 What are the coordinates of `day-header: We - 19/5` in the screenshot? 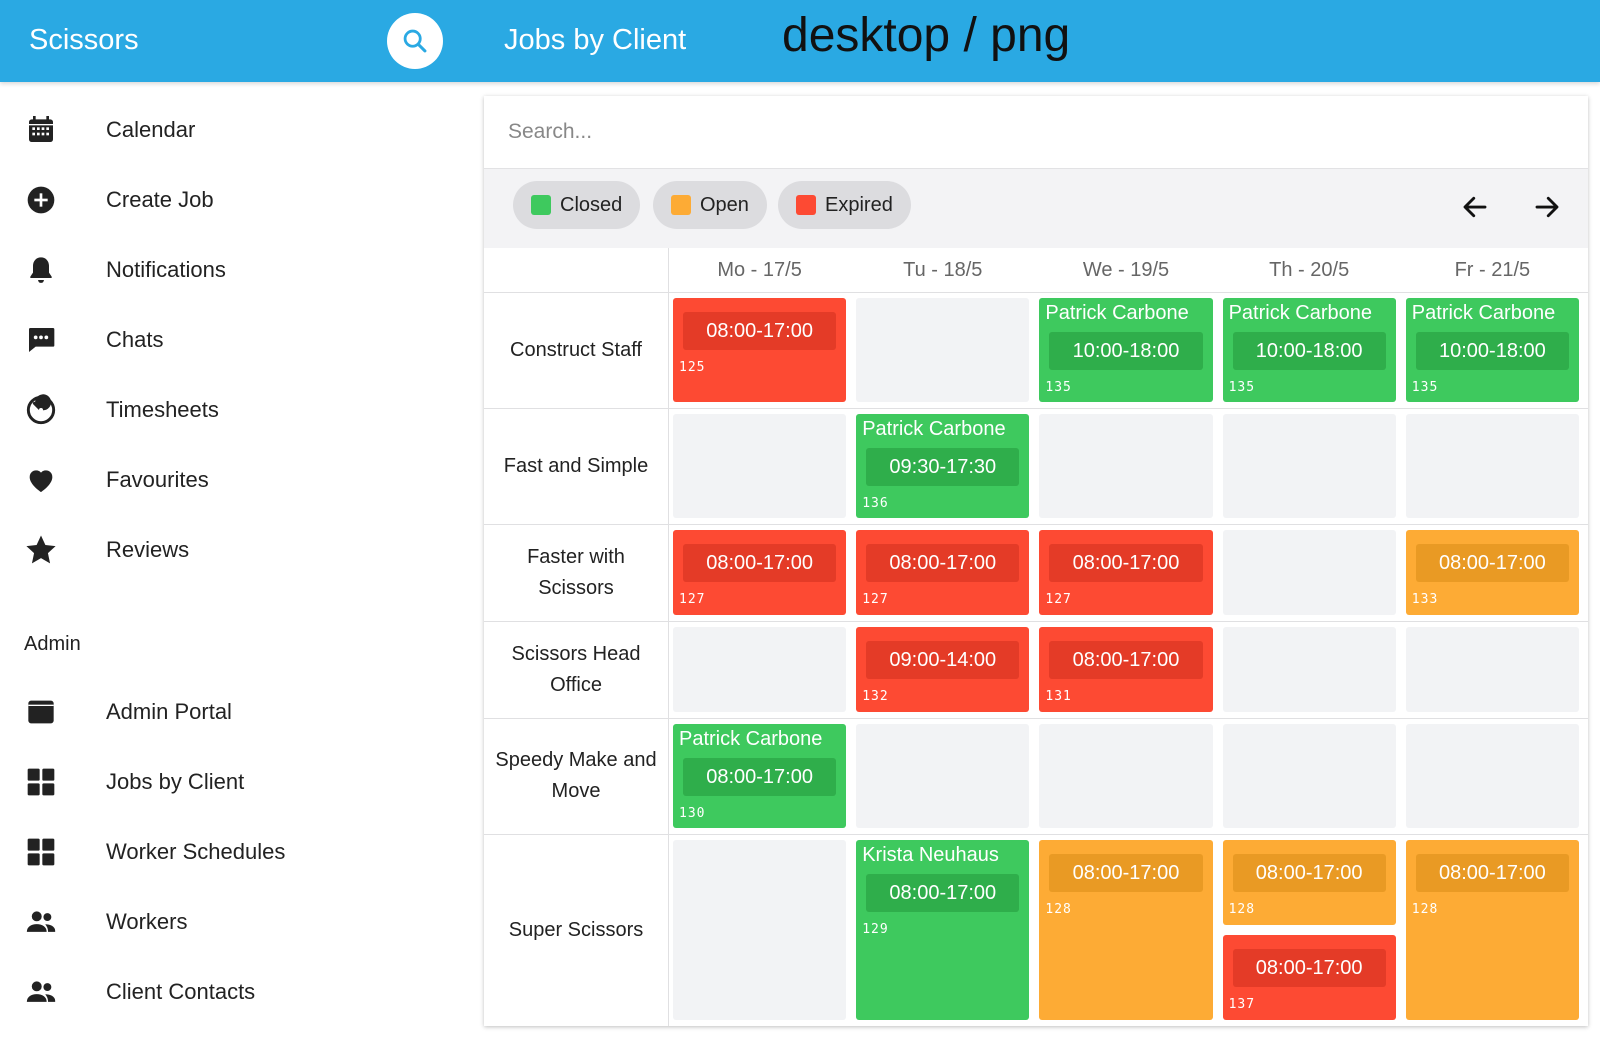 It's located at (1126, 269).